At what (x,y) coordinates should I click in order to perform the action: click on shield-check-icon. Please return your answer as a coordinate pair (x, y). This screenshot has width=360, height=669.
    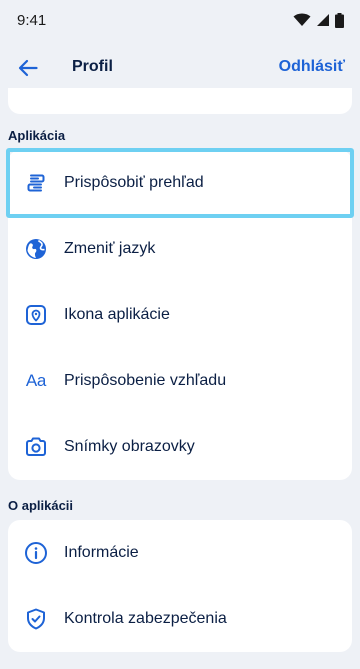
    Looking at the image, I should click on (36, 619).